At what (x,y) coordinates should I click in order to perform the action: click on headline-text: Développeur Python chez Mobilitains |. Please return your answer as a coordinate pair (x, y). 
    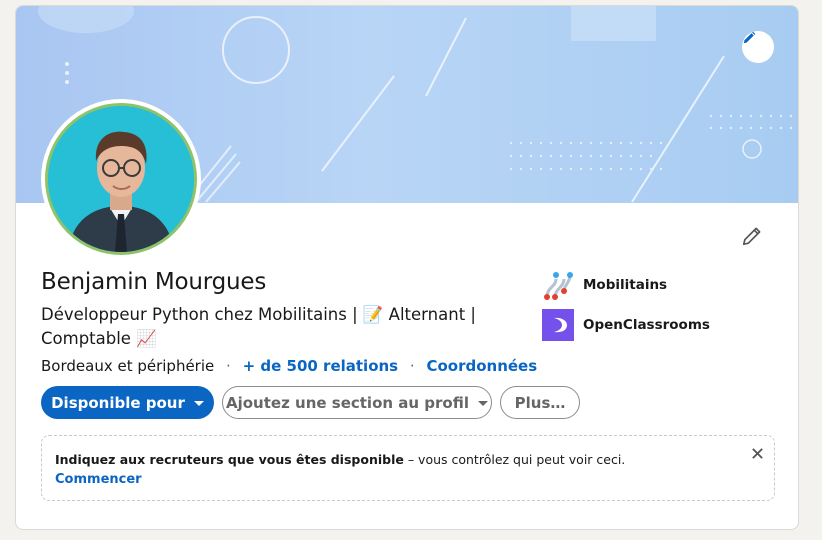
    Looking at the image, I should click on (202, 314).